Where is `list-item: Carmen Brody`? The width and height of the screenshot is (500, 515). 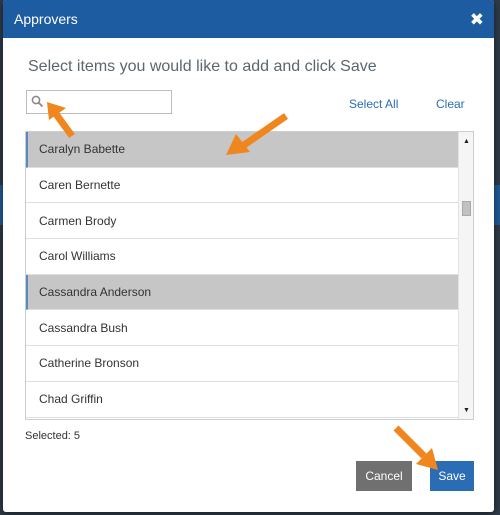 list-item: Carmen Brody is located at coordinates (242, 221).